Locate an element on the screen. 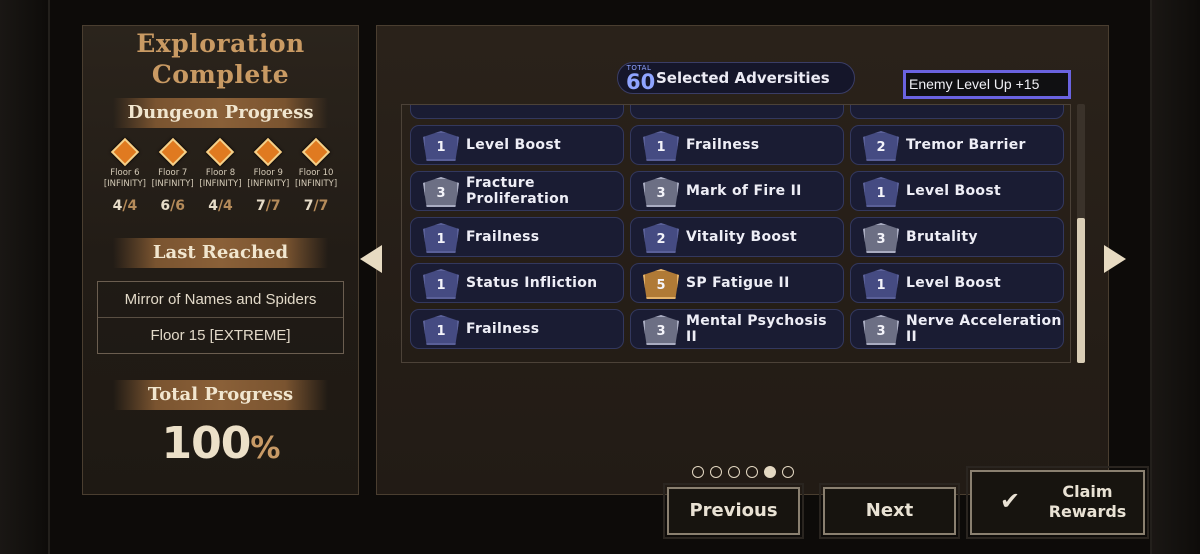 This screenshot has height=554, width=1200. adversity-name: Vitality Boost is located at coordinates (741, 237).